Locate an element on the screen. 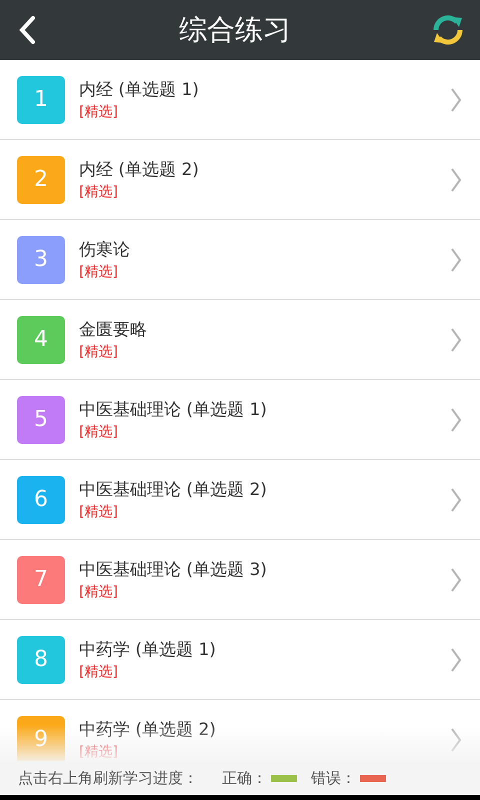 This screenshot has width=480, height=800. legend-label: 正确： is located at coordinates (244, 778).